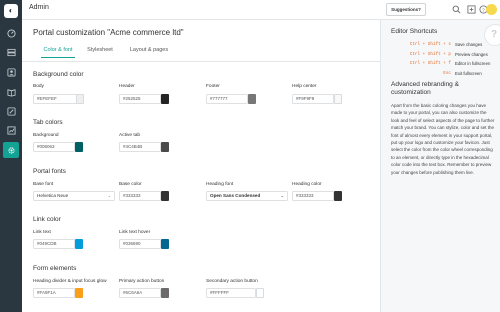 The height and width of the screenshot is (312, 500). What do you see at coordinates (58, 74) in the screenshot?
I see `section-title-background: Background color` at bounding box center [58, 74].